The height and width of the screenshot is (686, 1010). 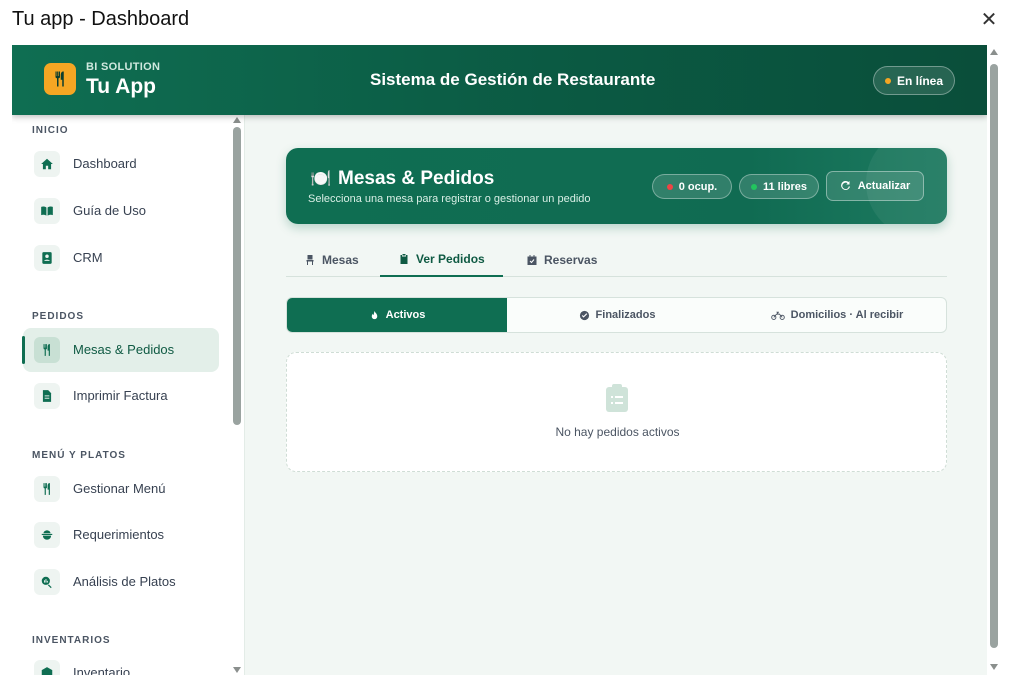 What do you see at coordinates (124, 349) in the screenshot?
I see `sidebar-item-label: Mesas & Pedidos` at bounding box center [124, 349].